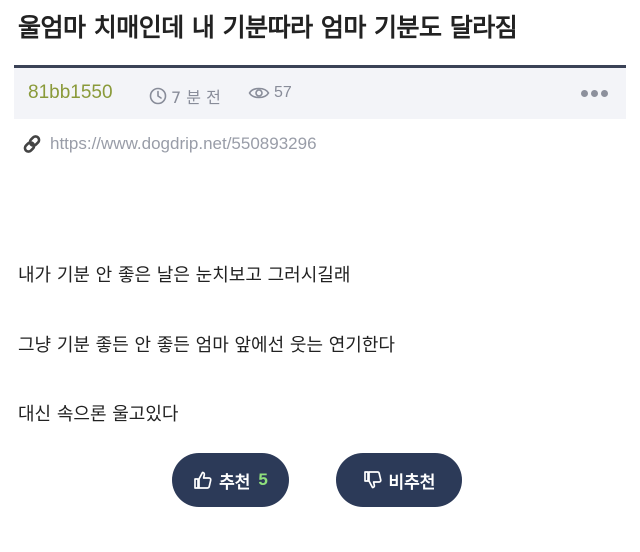  Describe the element at coordinates (183, 144) in the screenshot. I see `post-link: https://www.dogdrip.net/550893296` at that location.